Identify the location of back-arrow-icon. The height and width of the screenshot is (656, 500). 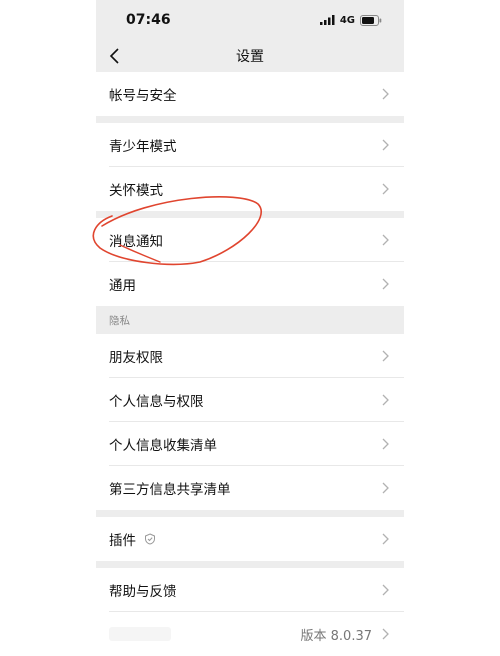
(116, 56).